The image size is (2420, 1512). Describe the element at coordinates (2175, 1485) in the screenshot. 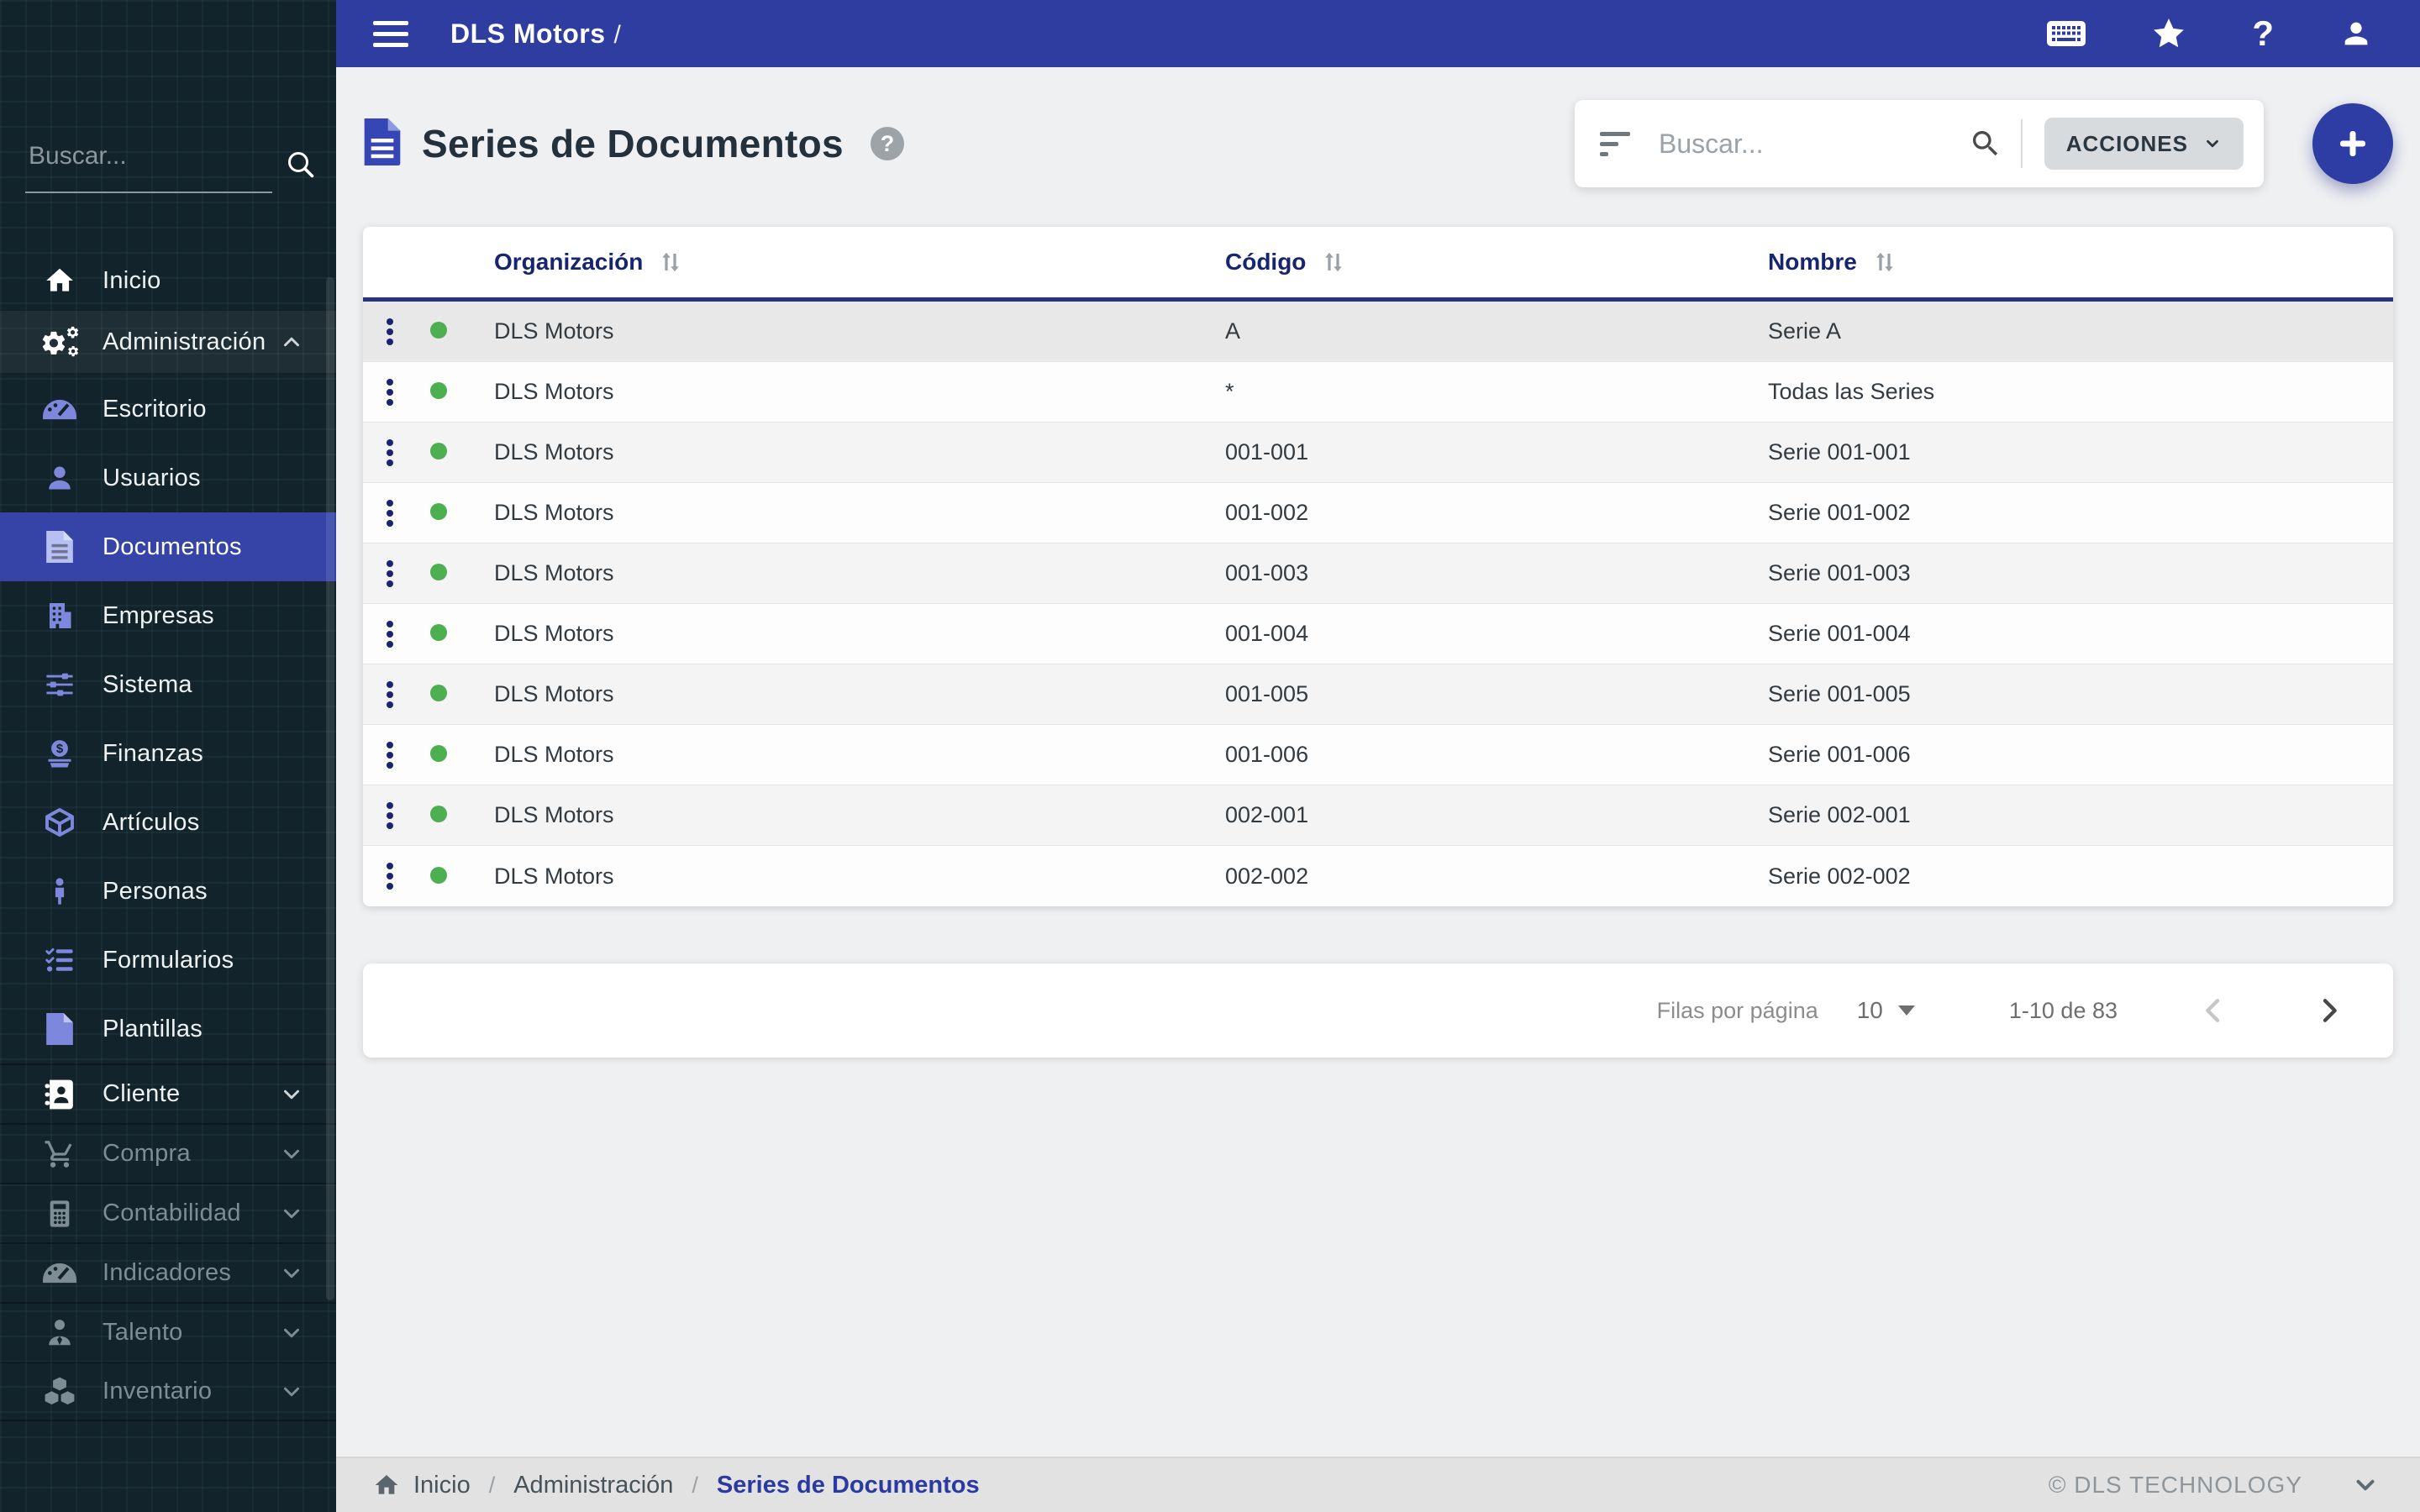

I see `copyright-text: © DLS TECHNOLOGY` at that location.